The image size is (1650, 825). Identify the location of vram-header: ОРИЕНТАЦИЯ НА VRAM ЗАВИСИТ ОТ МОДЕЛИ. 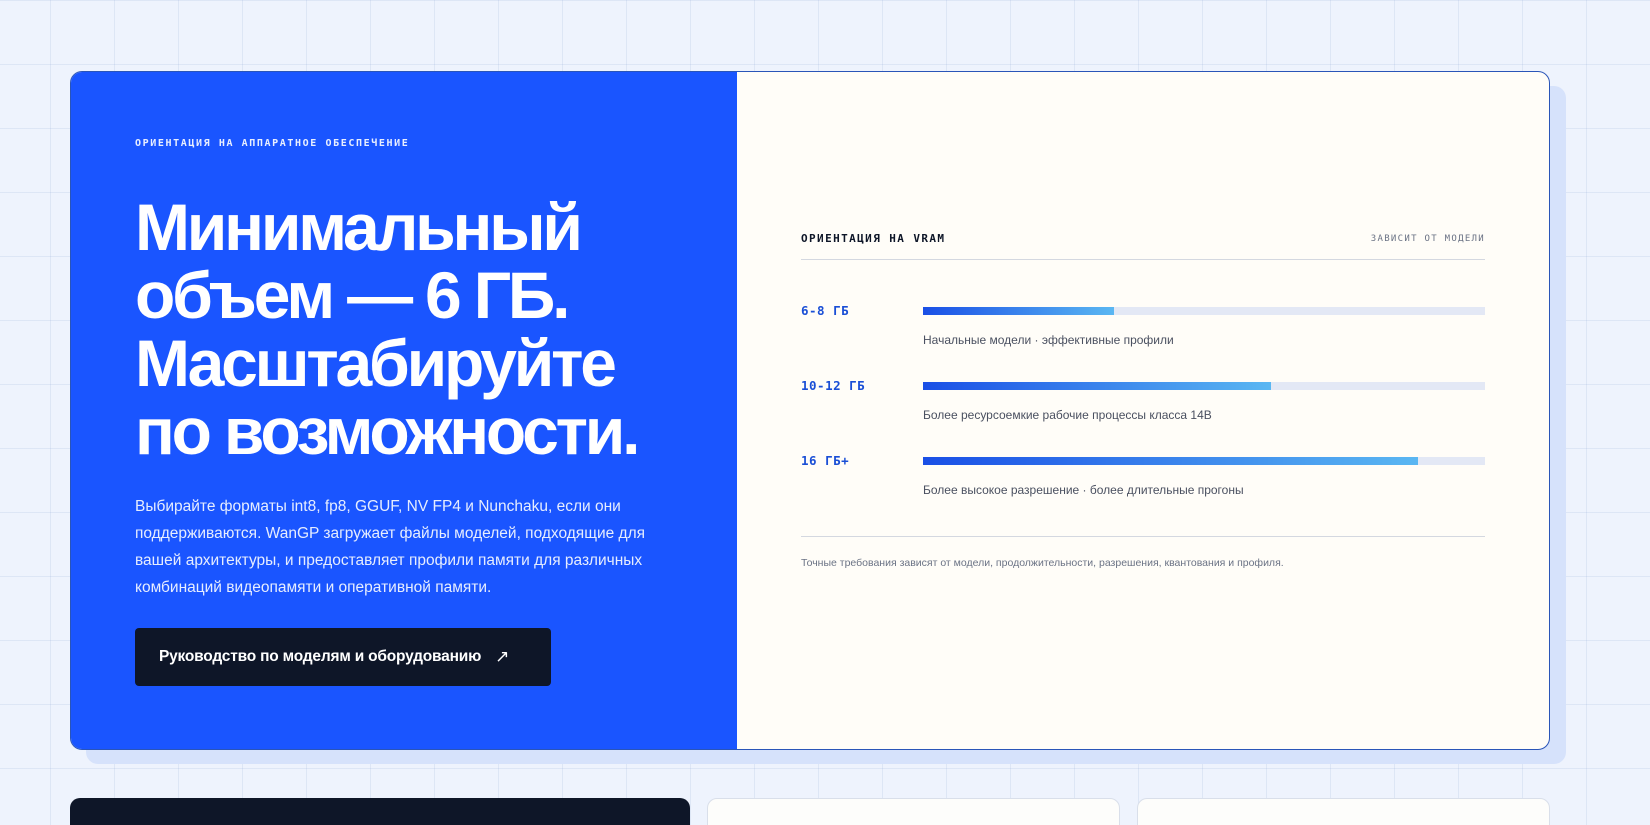
(1143, 246).